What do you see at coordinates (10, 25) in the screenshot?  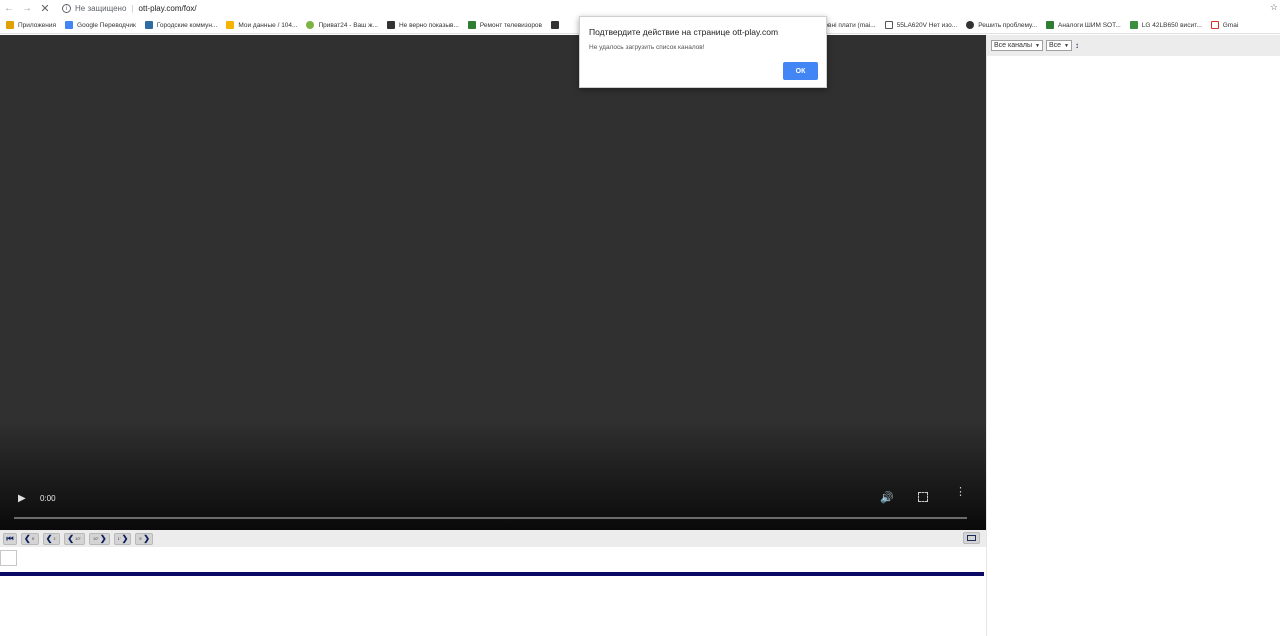 I see `apps-icon` at bounding box center [10, 25].